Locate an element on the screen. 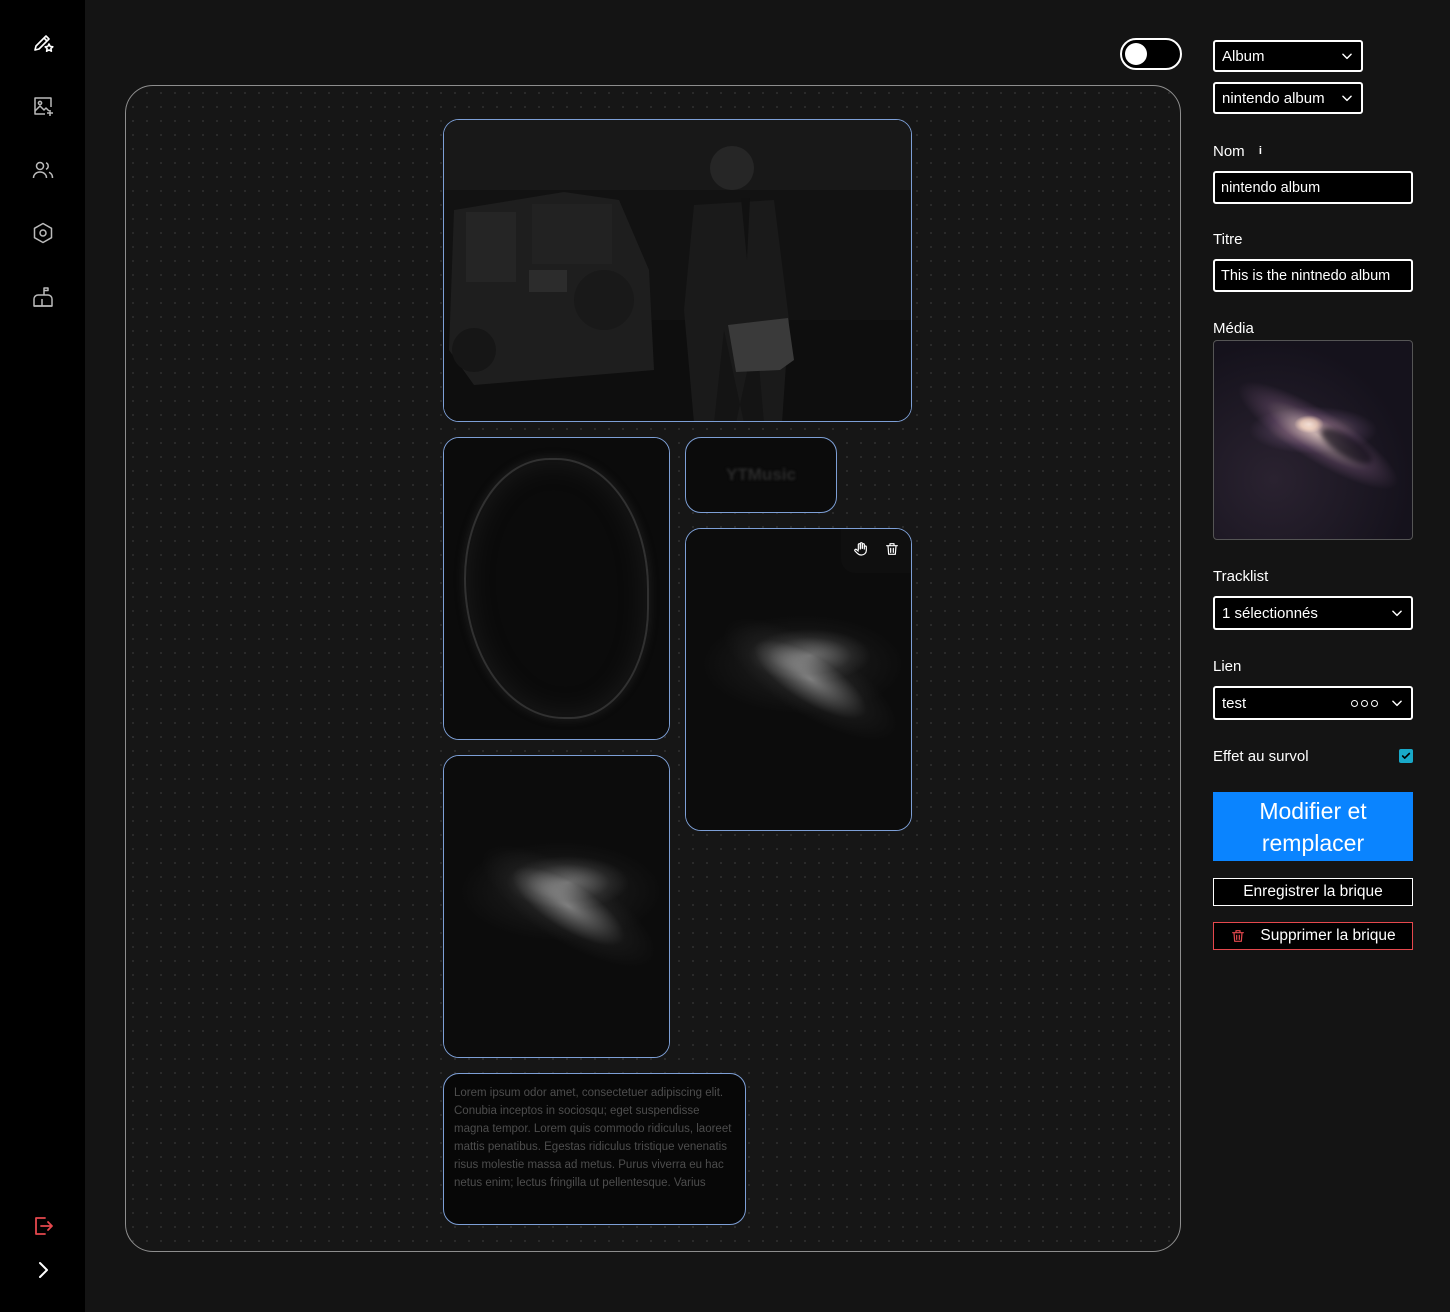 This screenshot has width=1450, height=1312. hexagon-settings-icon is located at coordinates (43, 233).